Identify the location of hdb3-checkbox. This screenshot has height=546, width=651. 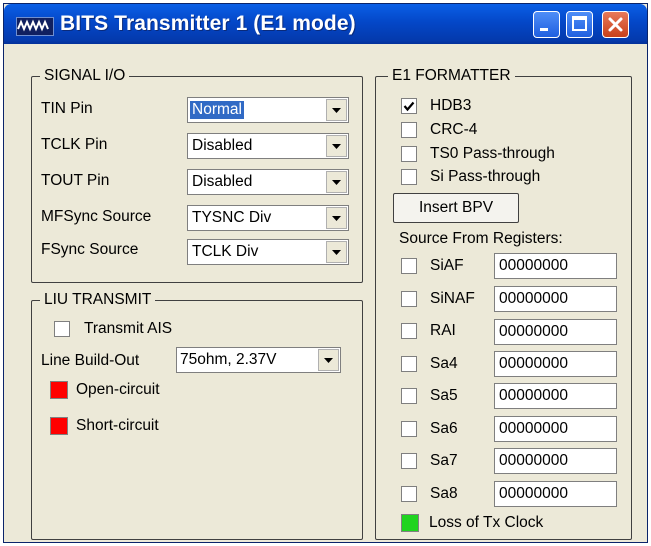
(409, 106).